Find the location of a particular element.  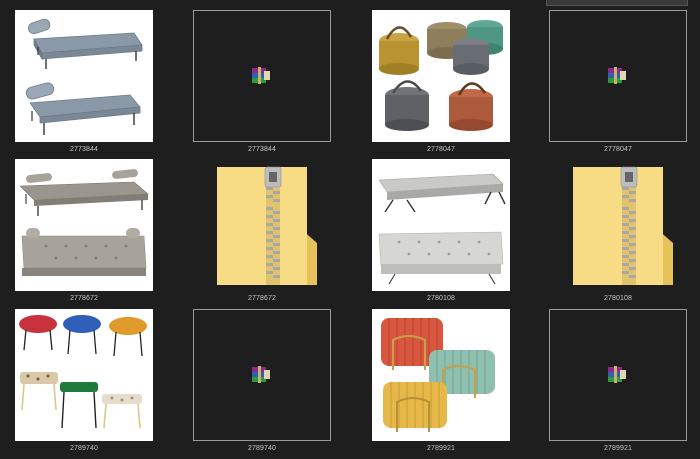

pouf-stools-thumbnail is located at coordinates (441, 75).